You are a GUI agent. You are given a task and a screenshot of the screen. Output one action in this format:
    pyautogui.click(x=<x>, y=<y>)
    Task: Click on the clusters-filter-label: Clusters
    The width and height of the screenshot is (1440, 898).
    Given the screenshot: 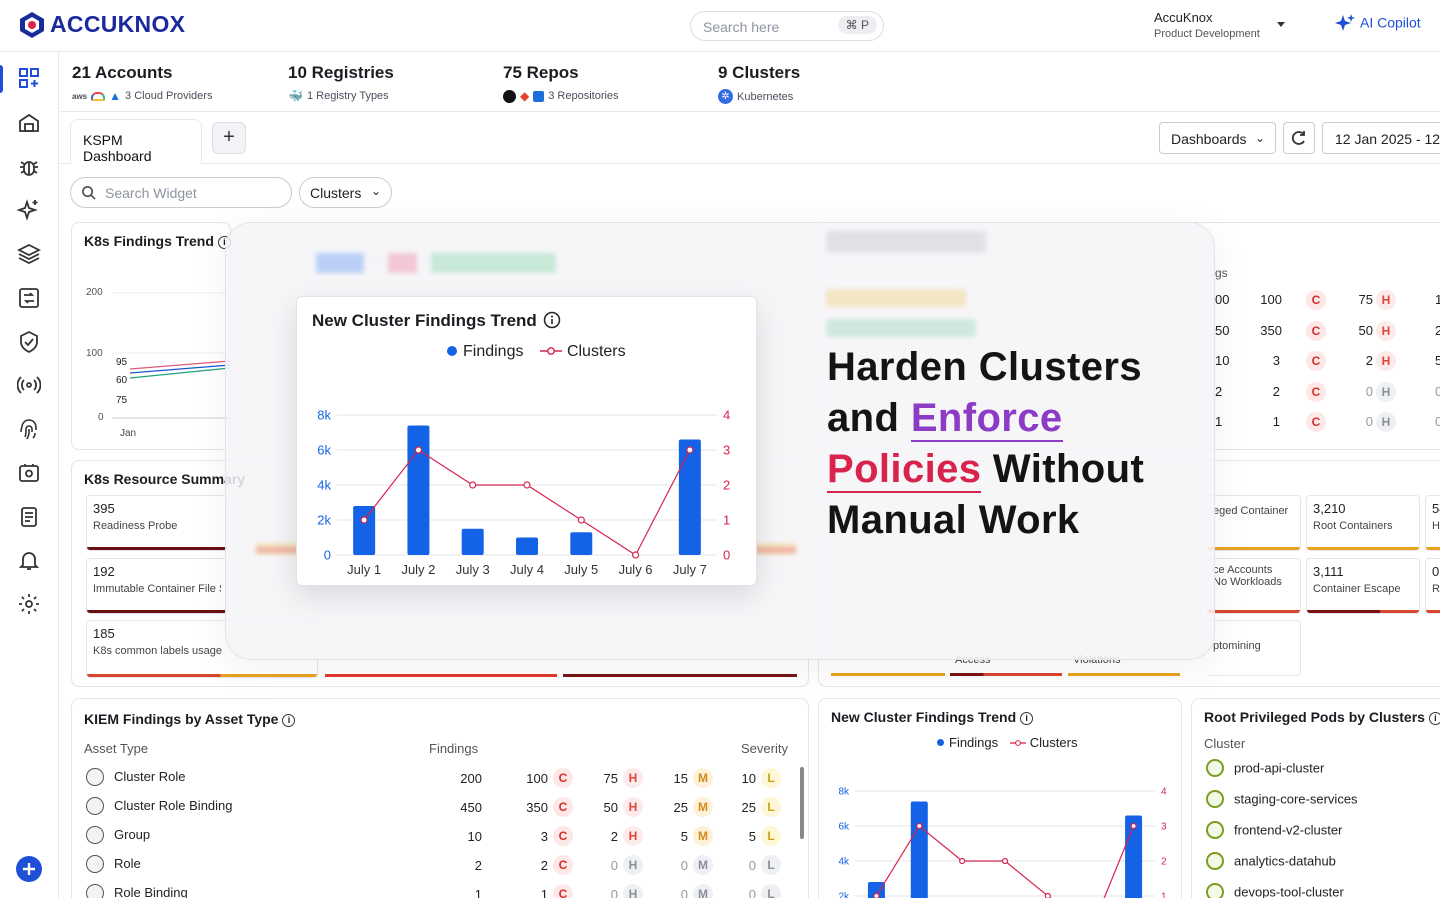 What is the action you would take?
    pyautogui.click(x=336, y=193)
    